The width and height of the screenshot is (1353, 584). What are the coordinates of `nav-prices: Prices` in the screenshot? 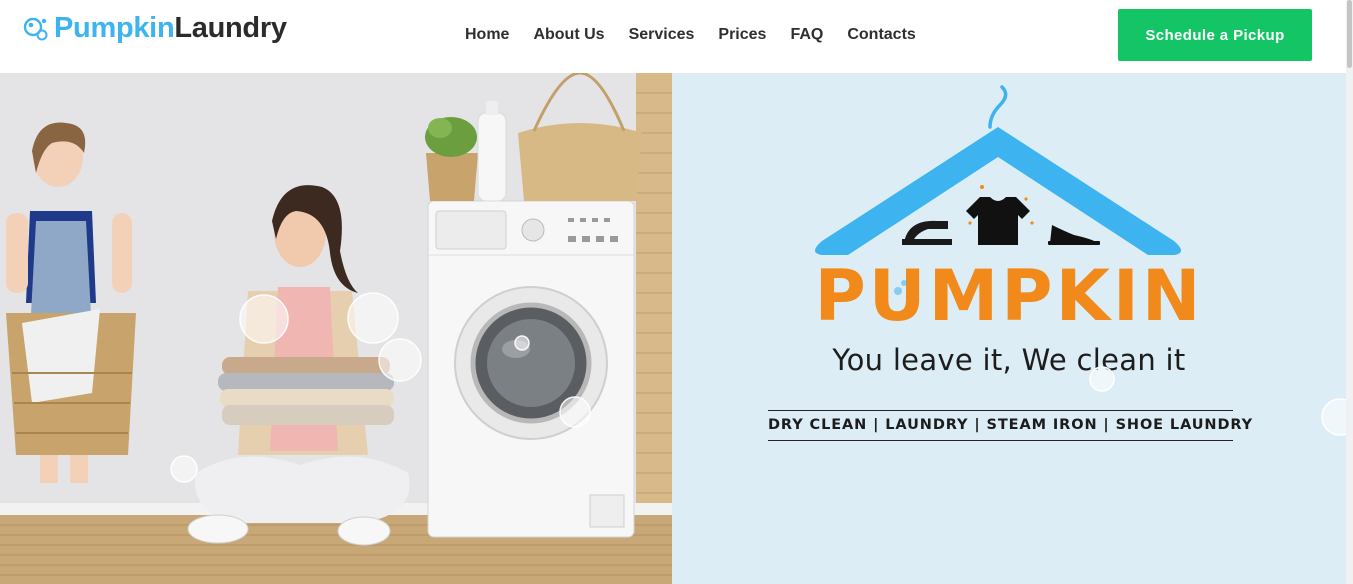 It's located at (742, 35).